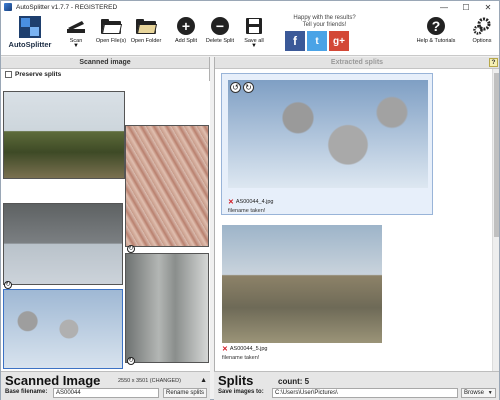  What do you see at coordinates (111, 41) in the screenshot?
I see `open-files-label: Open File(s)` at bounding box center [111, 41].